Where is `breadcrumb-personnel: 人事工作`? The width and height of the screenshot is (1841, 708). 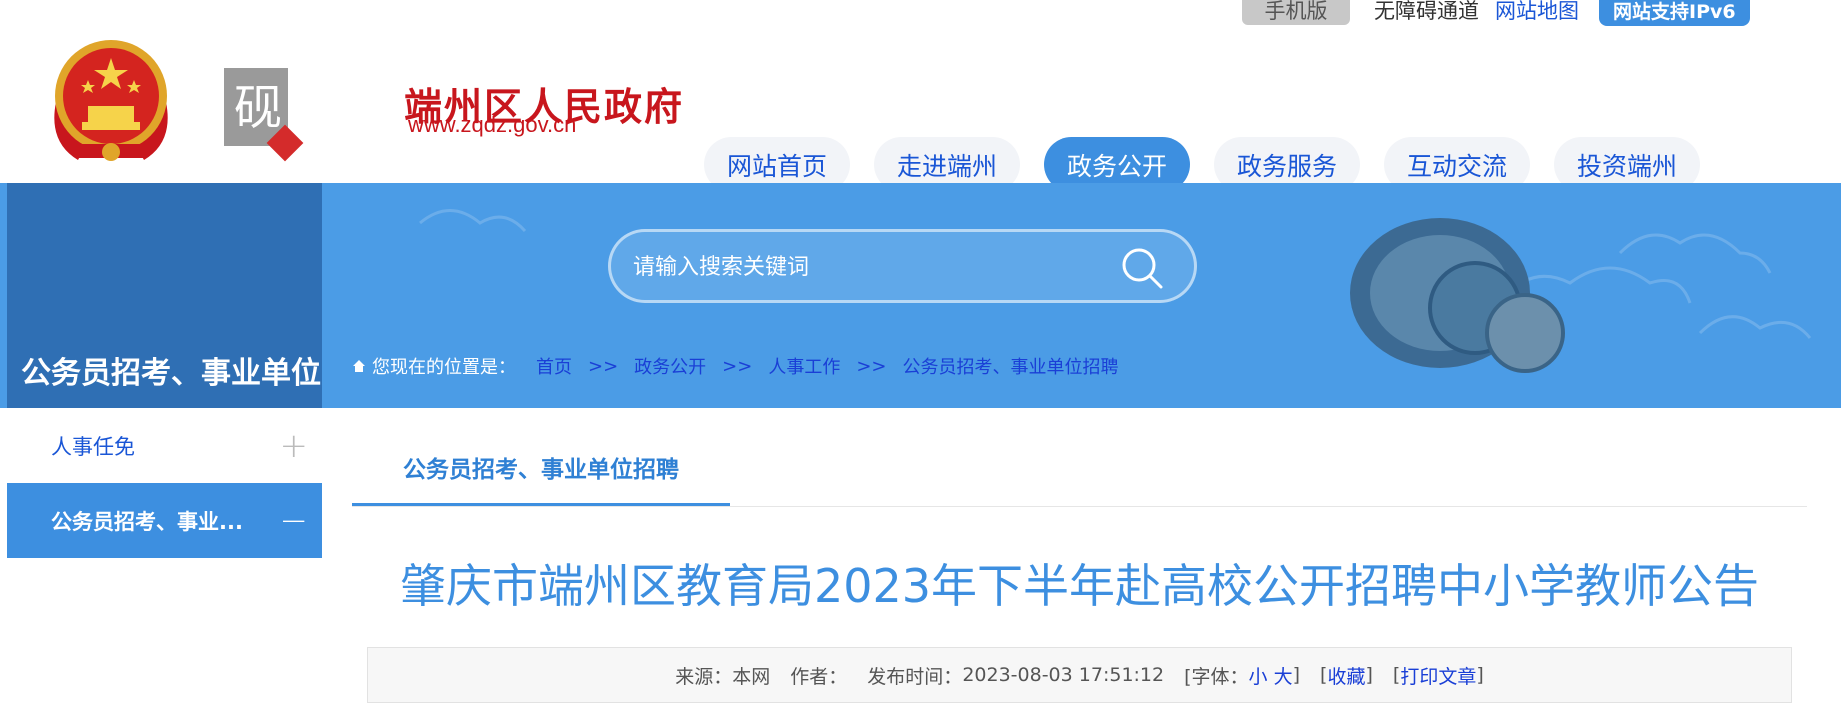 breadcrumb-personnel: 人事工作 is located at coordinates (804, 366).